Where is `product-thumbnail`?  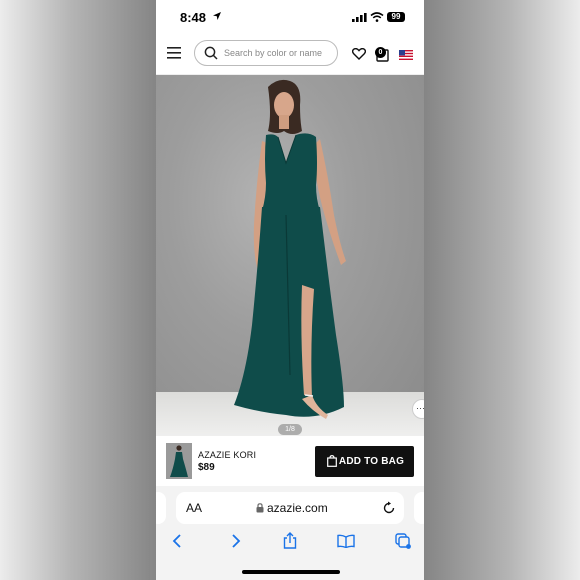 product-thumbnail is located at coordinates (179, 461).